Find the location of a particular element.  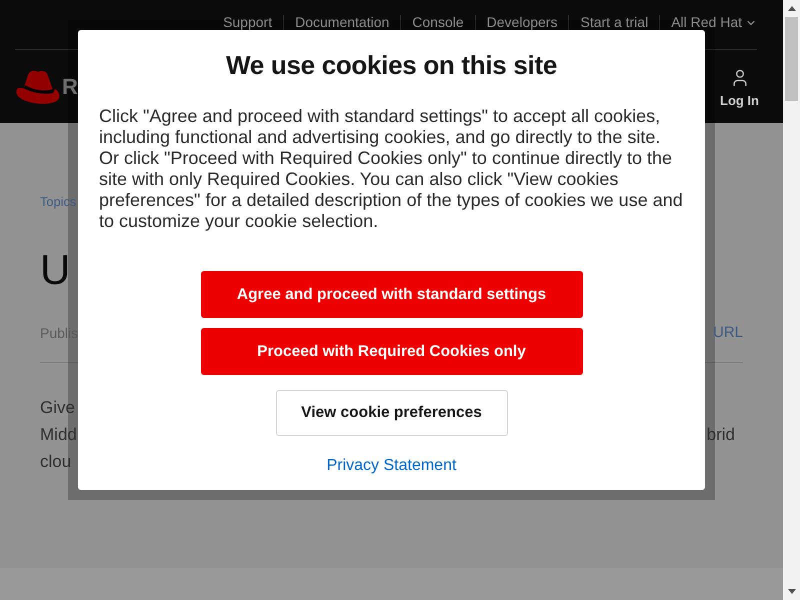

cookie-button: Agree and proceed with standard settings is located at coordinates (391, 294).